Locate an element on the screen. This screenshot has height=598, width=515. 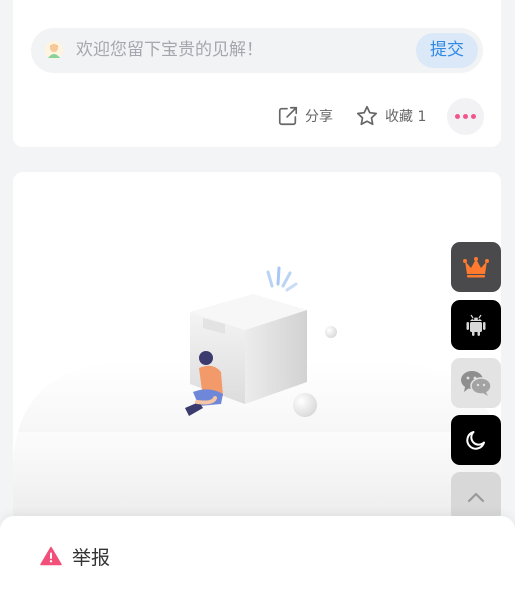
vip-button is located at coordinates (476, 267).